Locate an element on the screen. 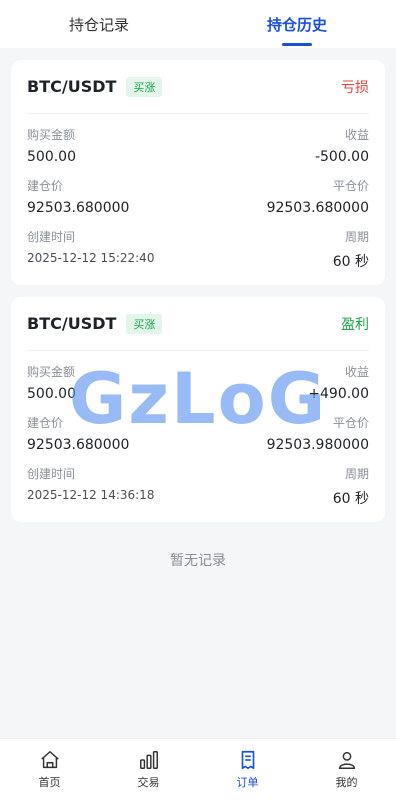 The image size is (396, 800). order-card-header: BTC/USDT 买涨 亏损 is located at coordinates (198, 87).